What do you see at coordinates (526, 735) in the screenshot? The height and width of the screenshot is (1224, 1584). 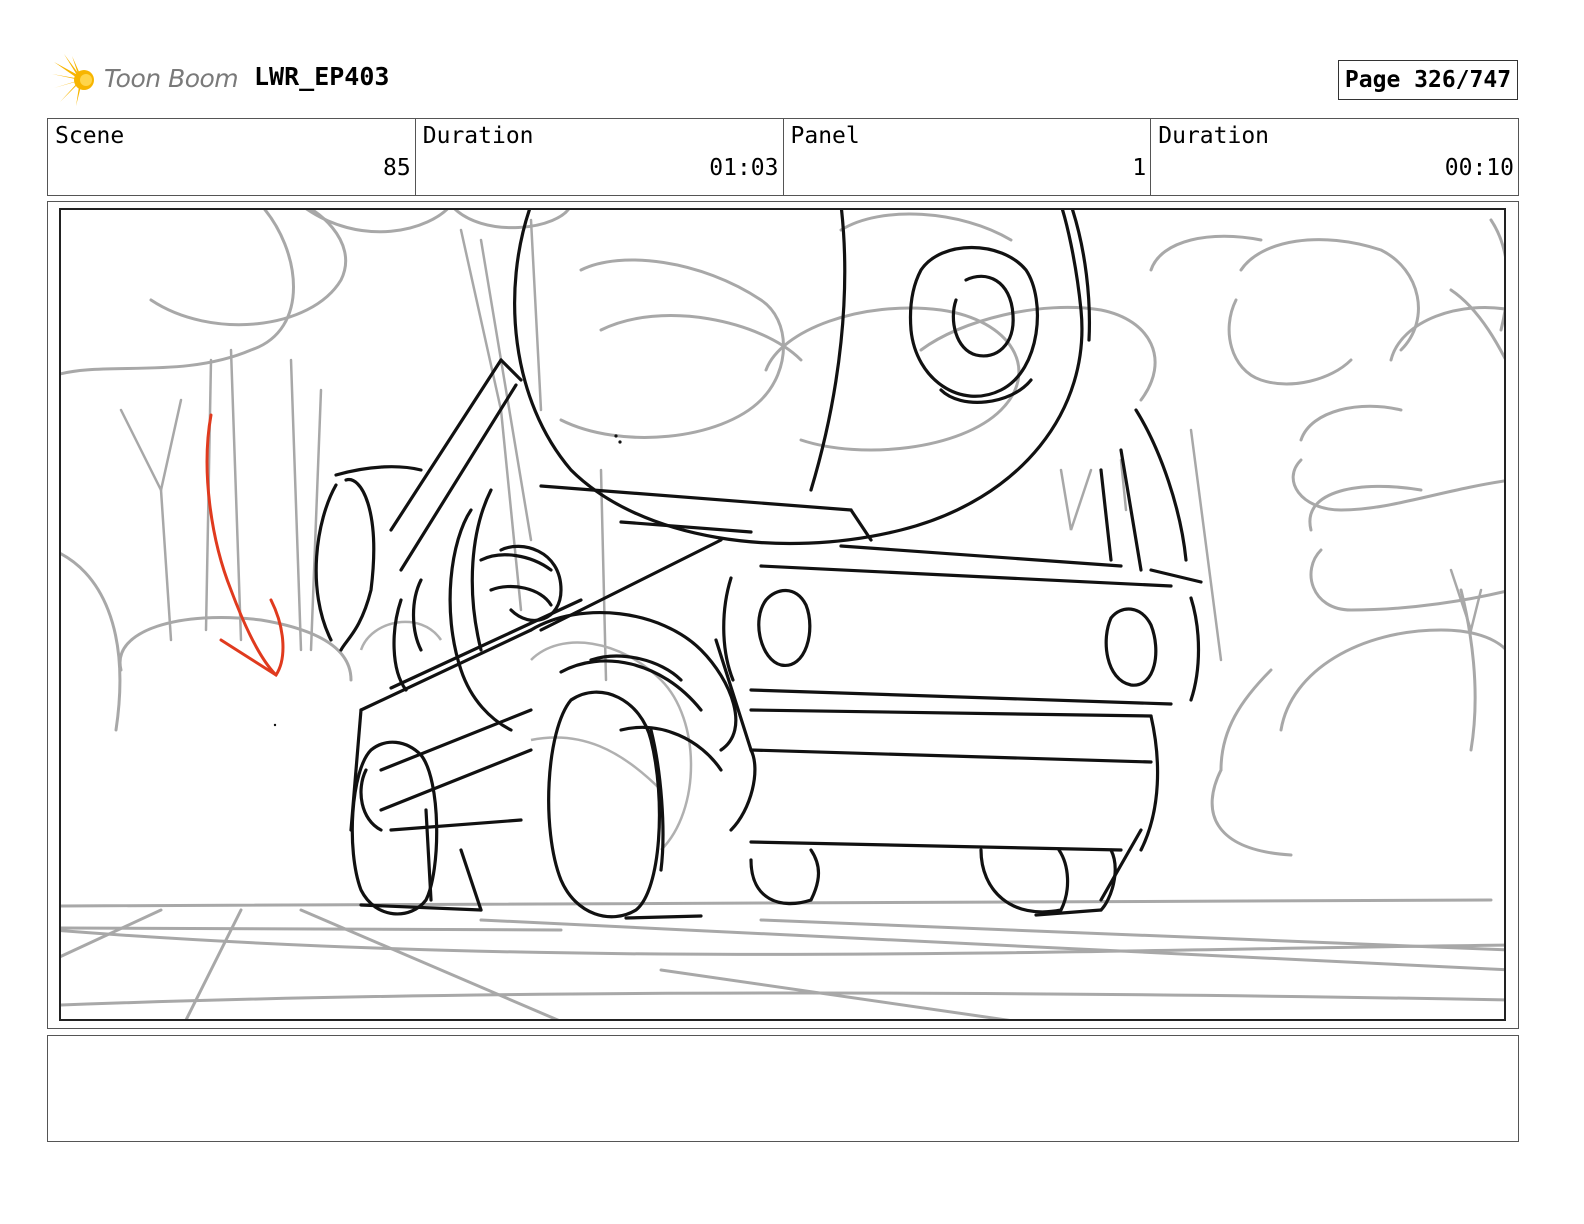 I see `construction-lines` at bounding box center [526, 735].